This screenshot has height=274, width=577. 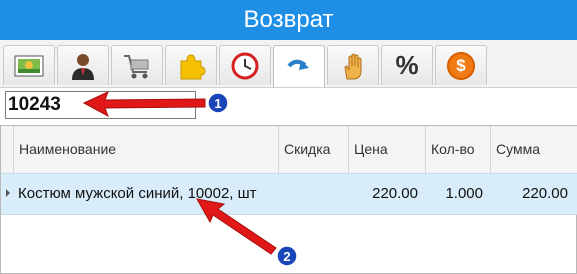 I want to click on column-header-name: Наименование, so click(x=146, y=149).